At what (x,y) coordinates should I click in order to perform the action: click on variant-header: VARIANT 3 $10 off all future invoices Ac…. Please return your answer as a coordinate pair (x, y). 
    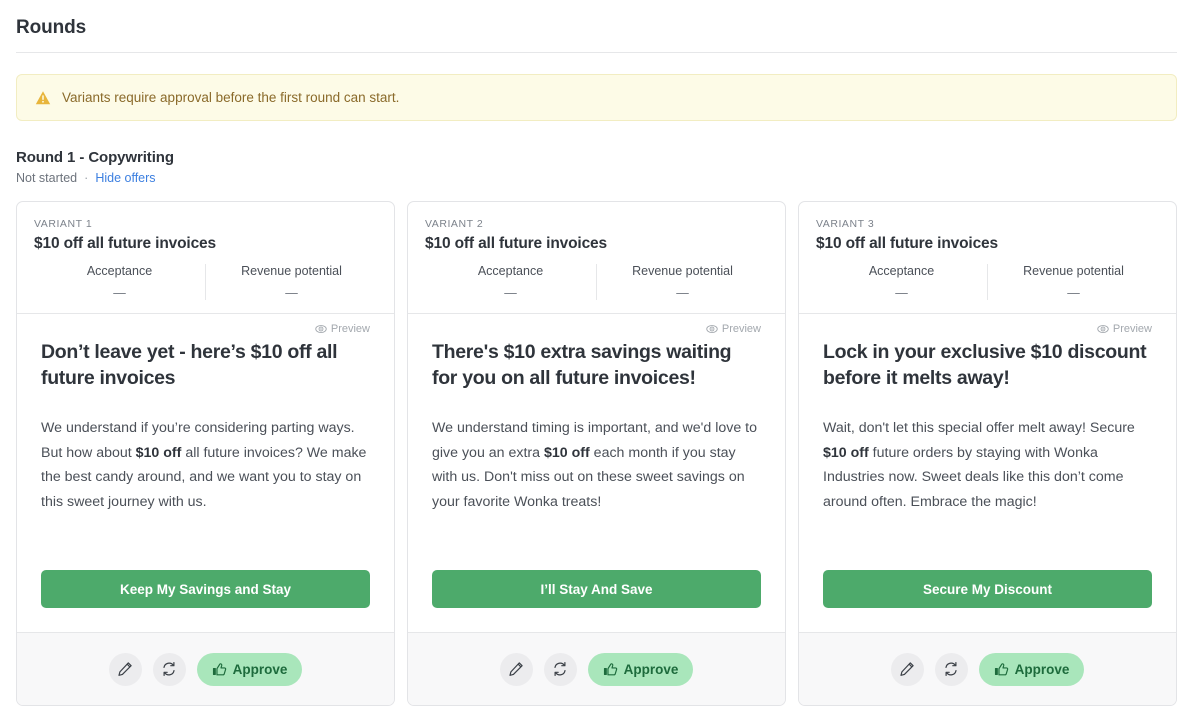
    Looking at the image, I should click on (987, 257).